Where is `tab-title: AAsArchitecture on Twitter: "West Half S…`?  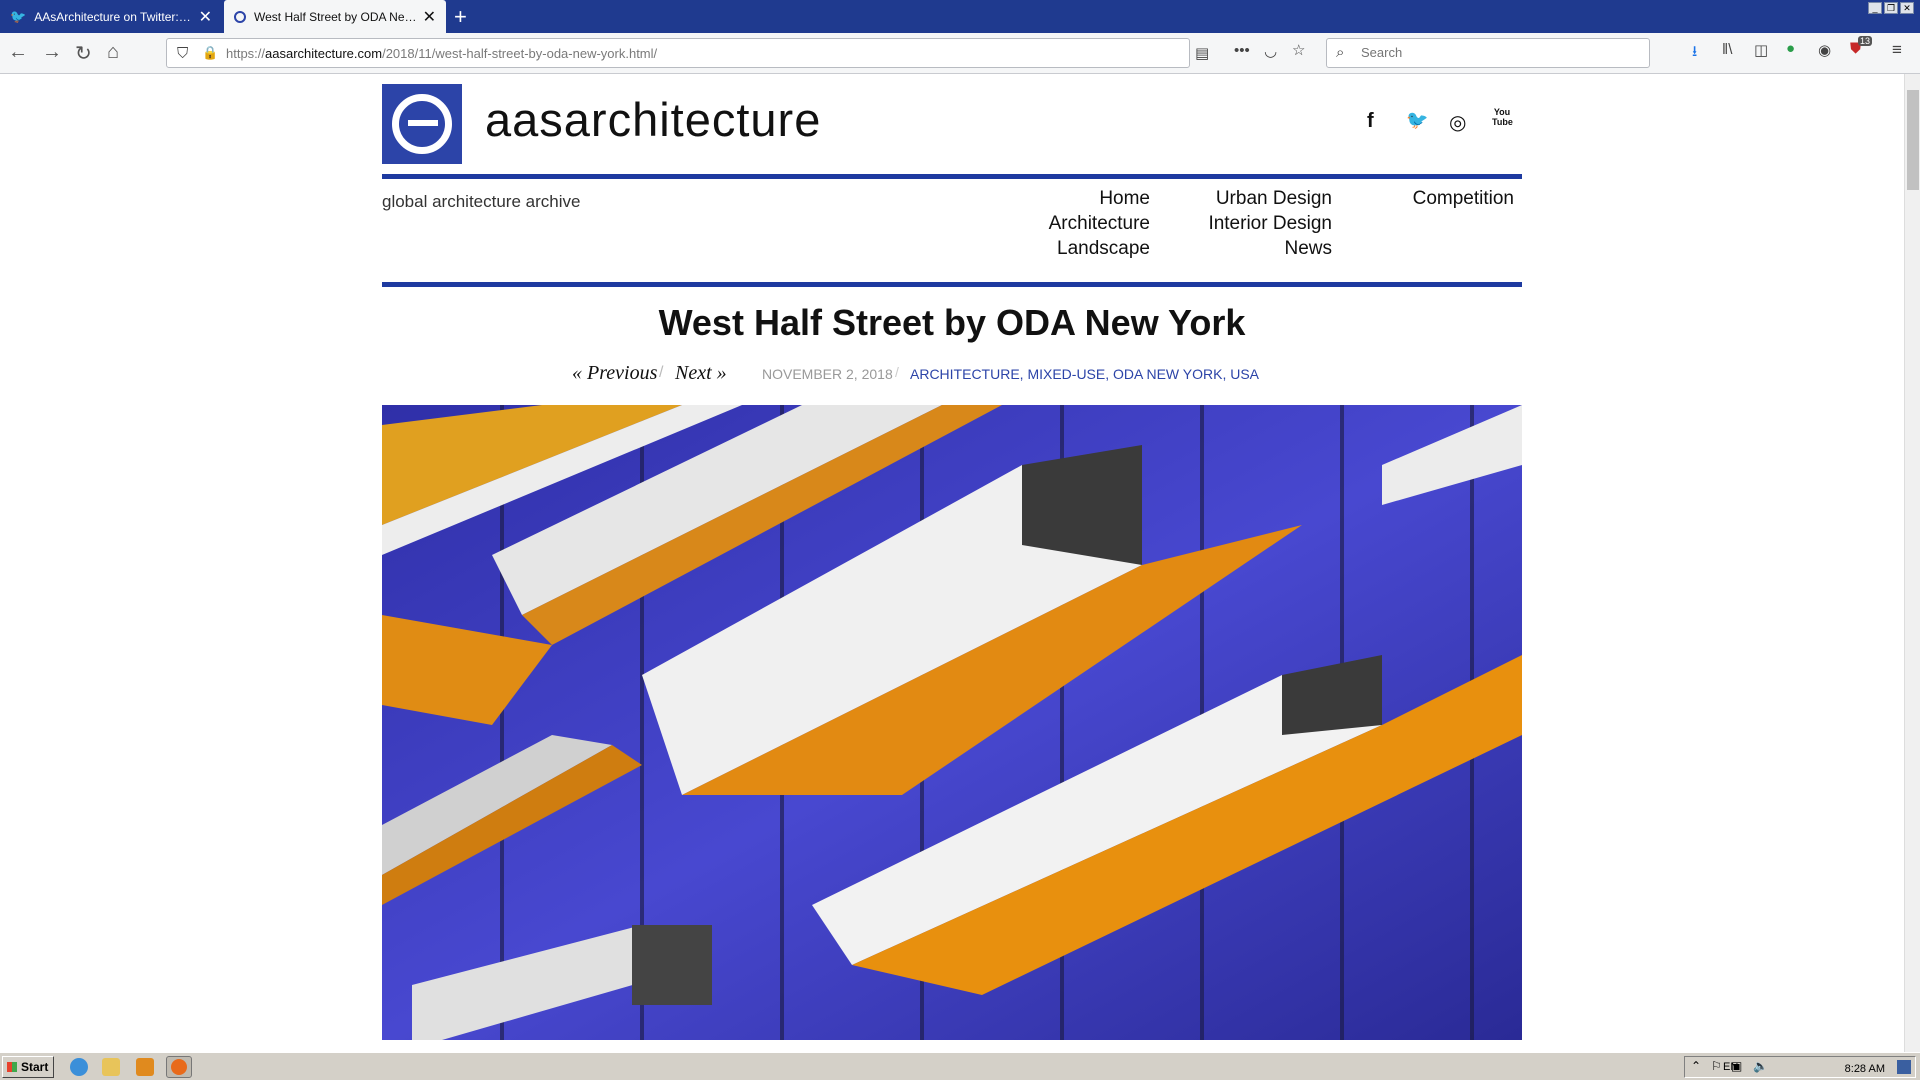 tab-title: AAsArchitecture on Twitter: "West Half S… is located at coordinates (113, 16).